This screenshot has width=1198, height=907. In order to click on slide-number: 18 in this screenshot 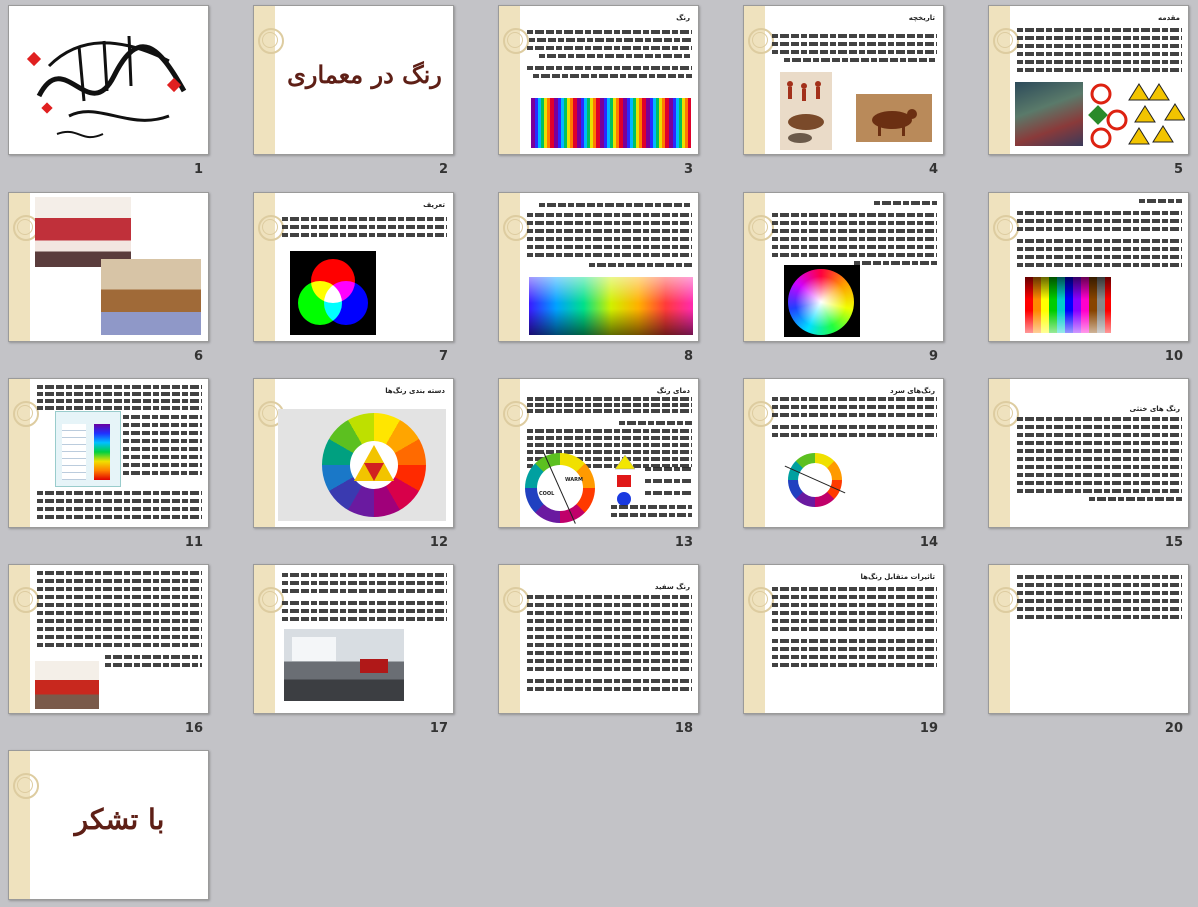, I will do `click(683, 728)`.